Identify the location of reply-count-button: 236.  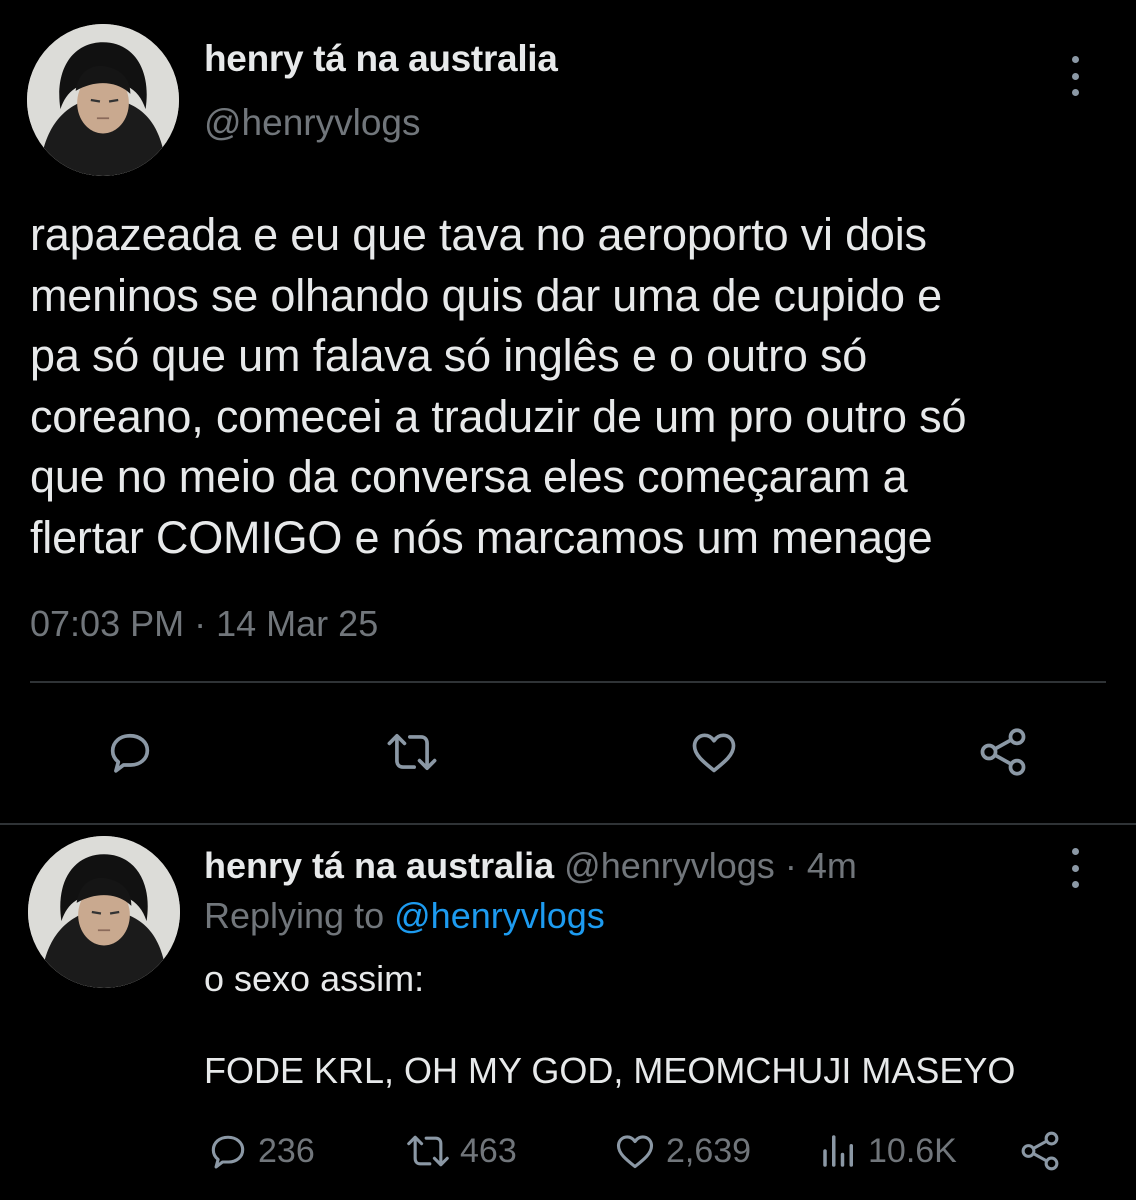
(260, 1151).